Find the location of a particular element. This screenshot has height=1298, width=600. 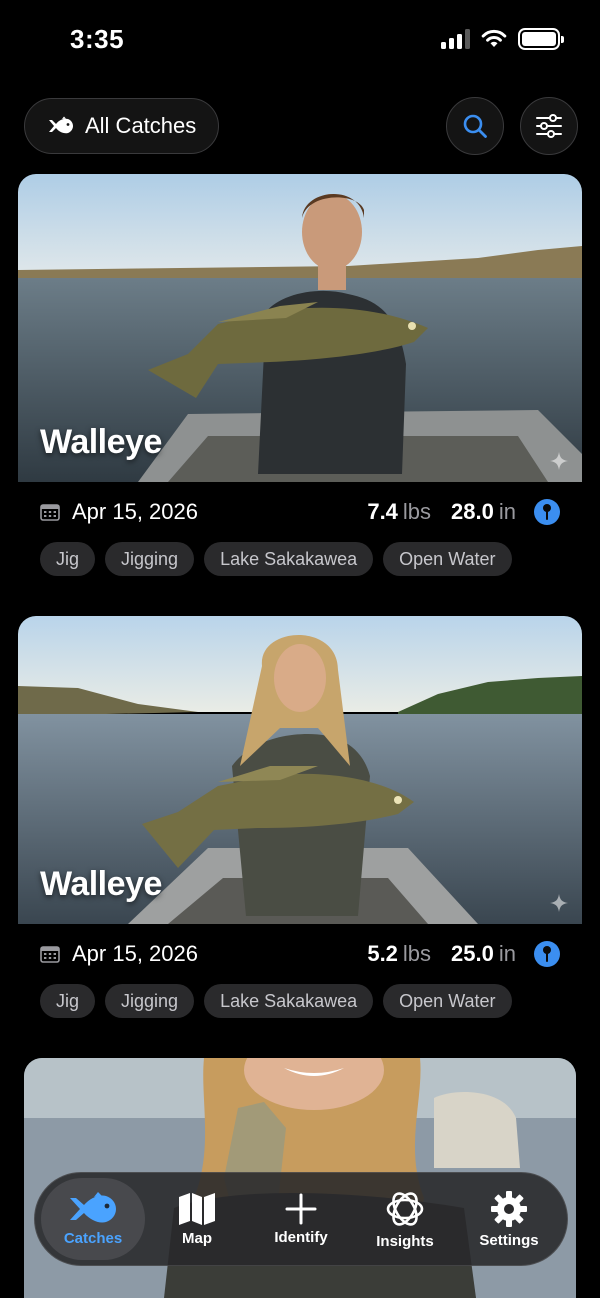

plus-icon is located at coordinates (301, 1208).